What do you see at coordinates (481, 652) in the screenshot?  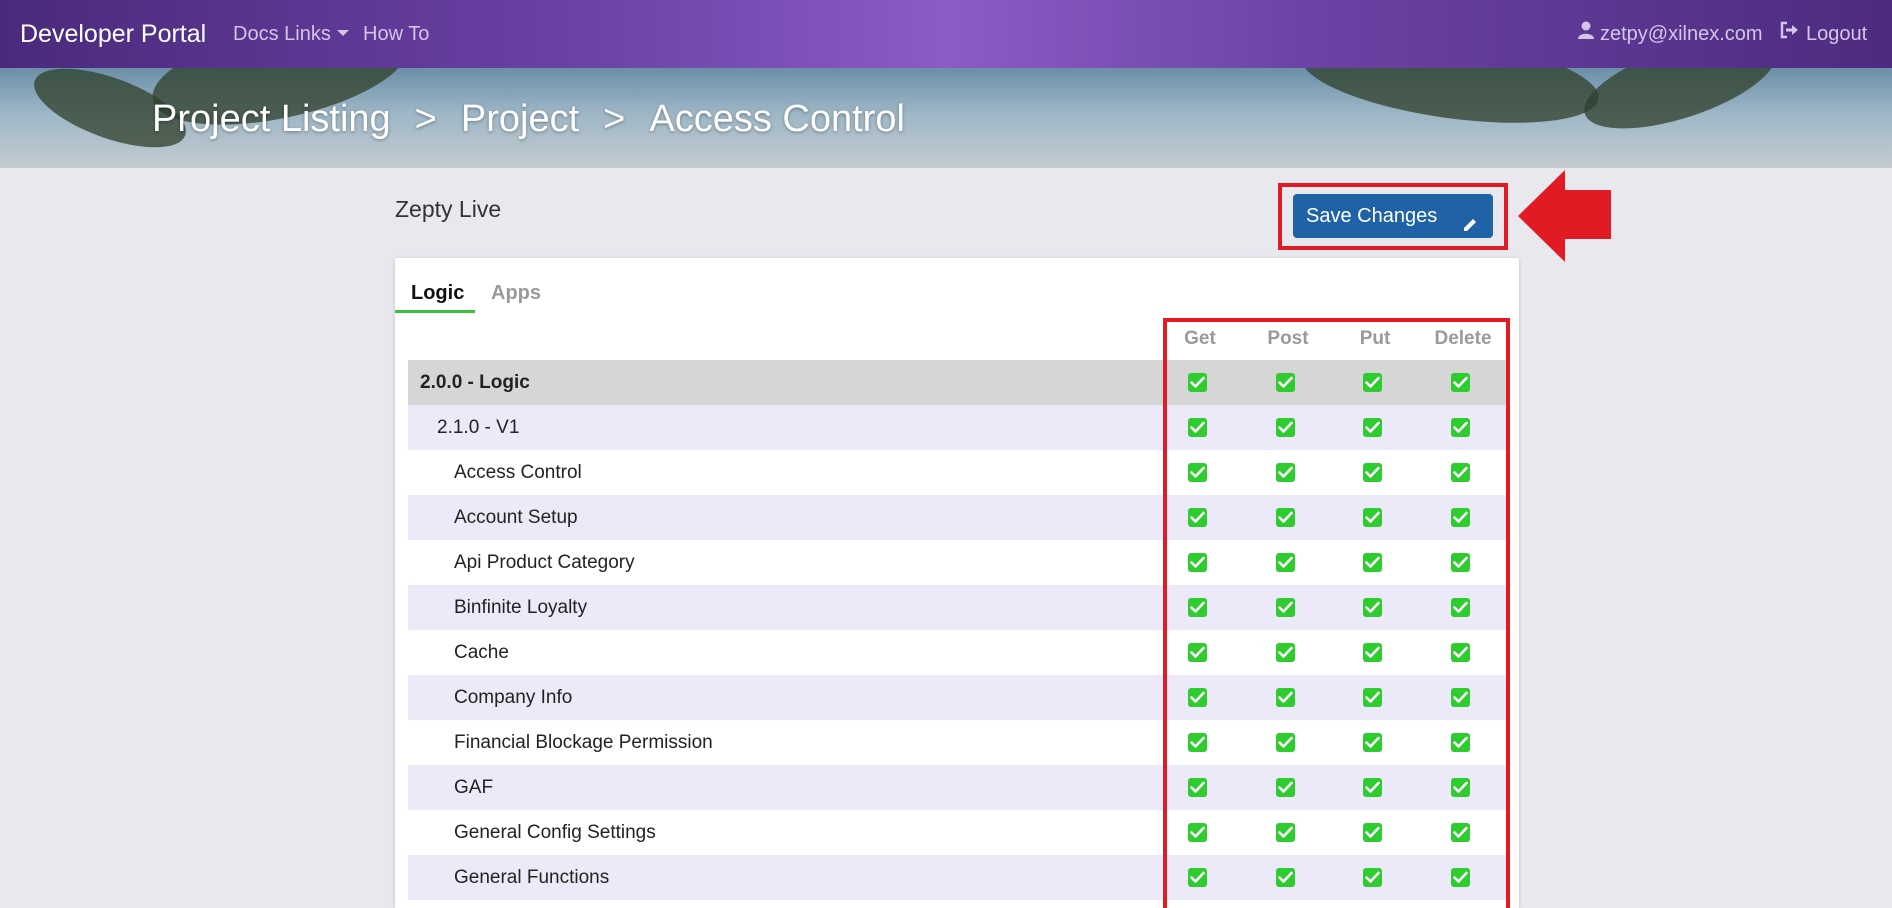 I see `row-label: Cache` at bounding box center [481, 652].